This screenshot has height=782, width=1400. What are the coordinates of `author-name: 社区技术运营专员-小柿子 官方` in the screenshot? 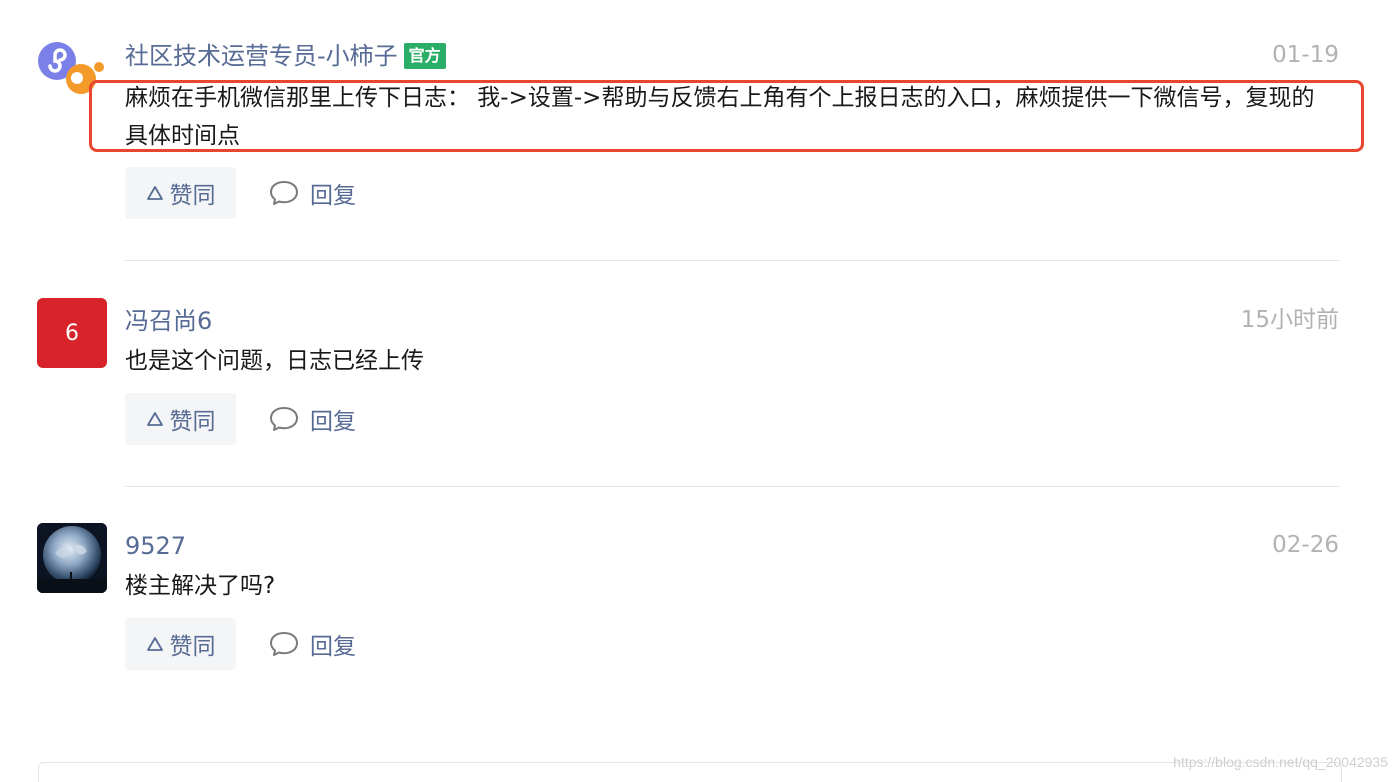 It's located at (285, 56).